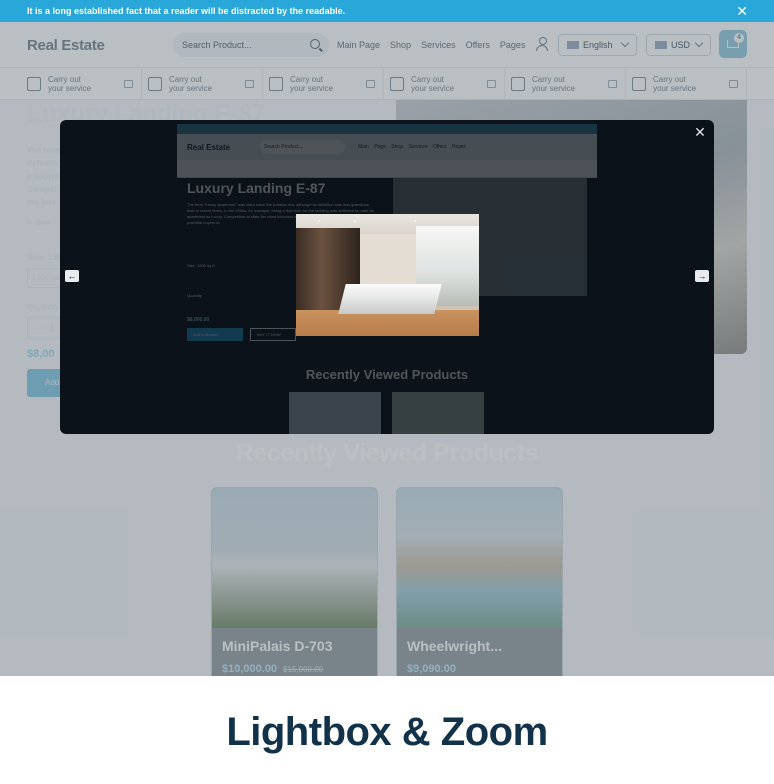  Describe the element at coordinates (155, 84) in the screenshot. I see `office-icon` at that location.